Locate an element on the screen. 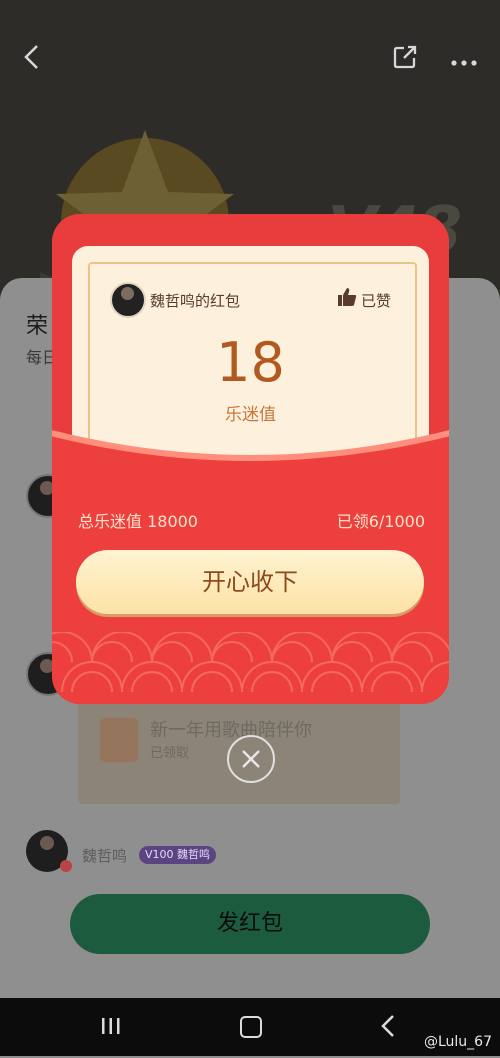 The height and width of the screenshot is (1058, 500). send-red-packet-button: 发红包 is located at coordinates (250, 924).